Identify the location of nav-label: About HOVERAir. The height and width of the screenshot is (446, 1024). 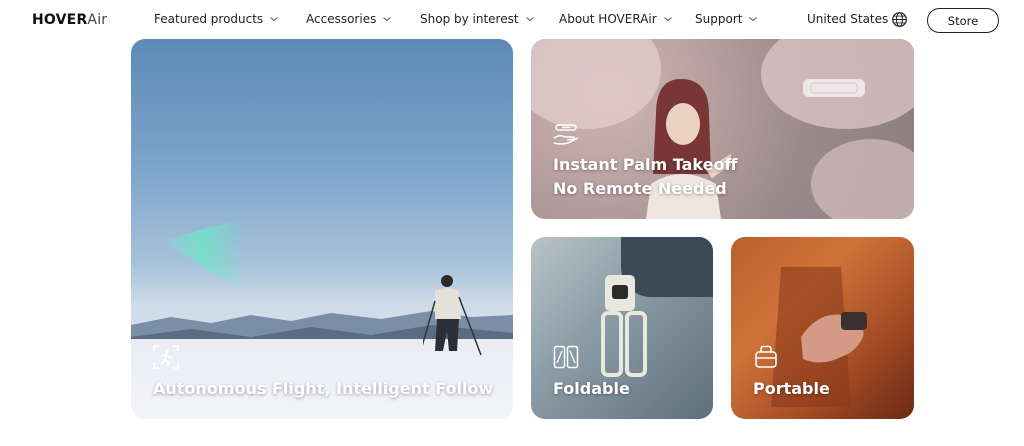
(608, 19).